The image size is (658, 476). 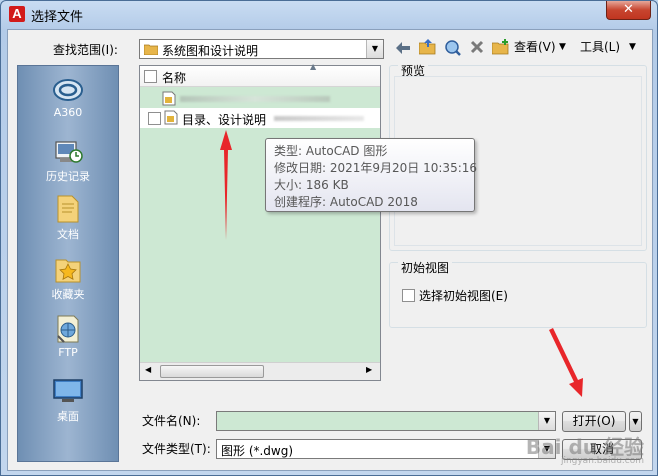 I want to click on column-header-label: 名称, so click(x=174, y=78).